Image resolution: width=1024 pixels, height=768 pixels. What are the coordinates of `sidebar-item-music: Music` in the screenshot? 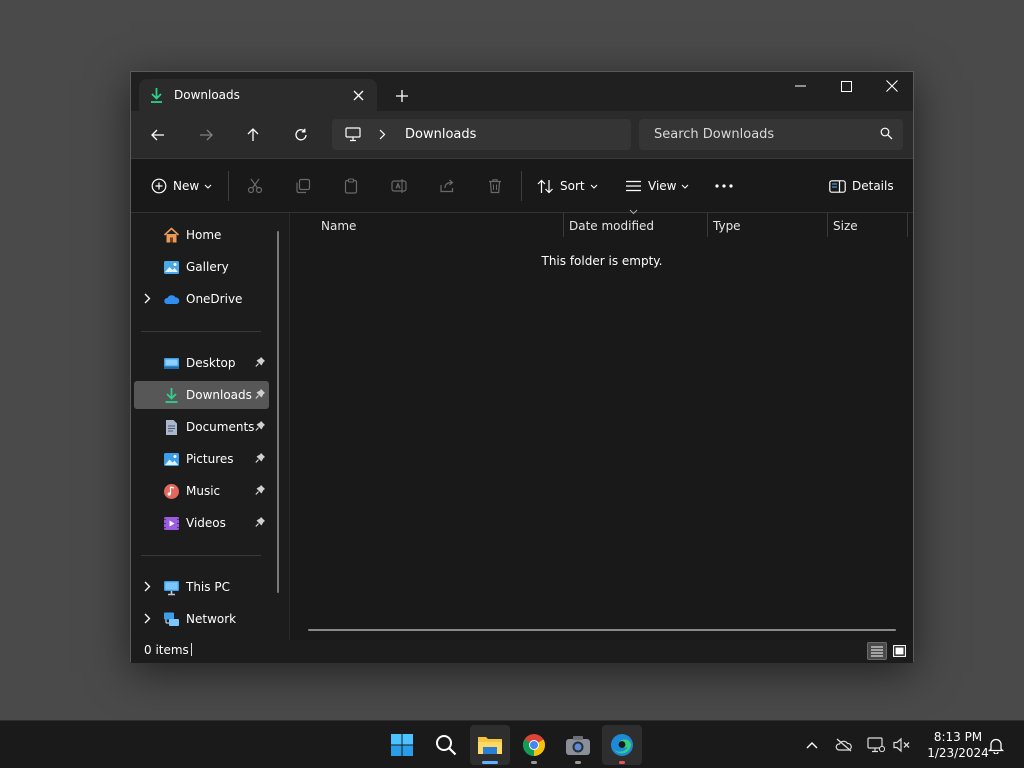 It's located at (201, 491).